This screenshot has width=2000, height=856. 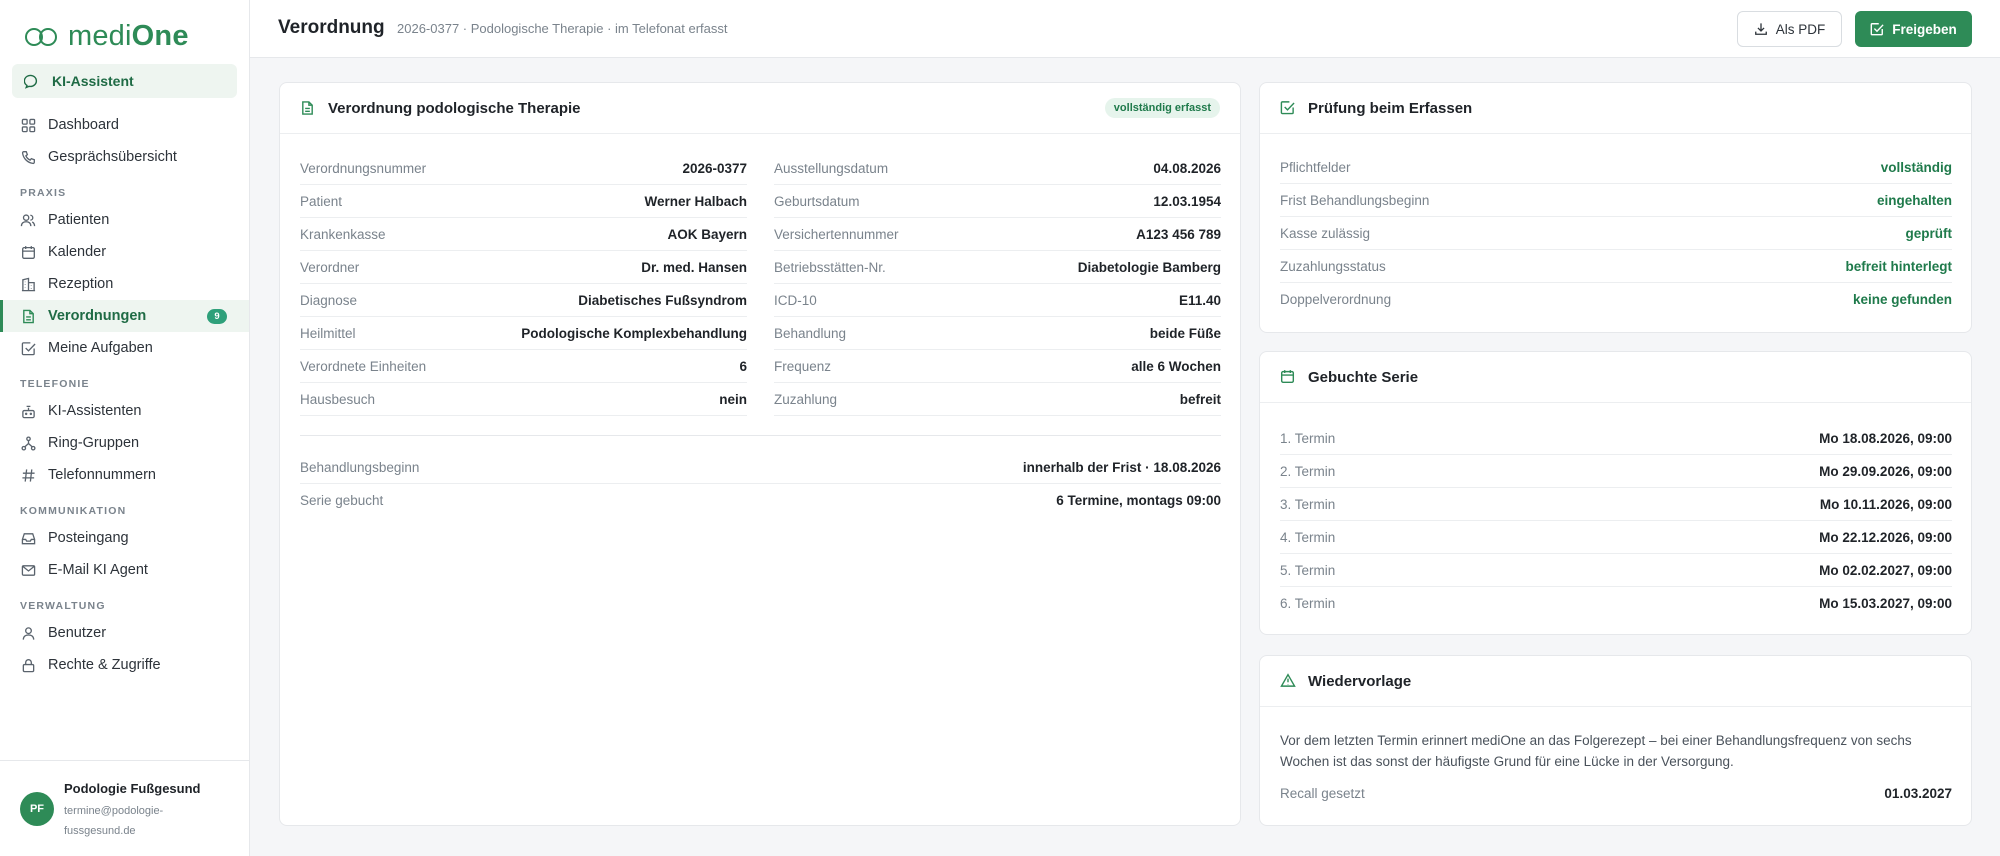 What do you see at coordinates (42, 36) in the screenshot?
I see `logo-icon` at bounding box center [42, 36].